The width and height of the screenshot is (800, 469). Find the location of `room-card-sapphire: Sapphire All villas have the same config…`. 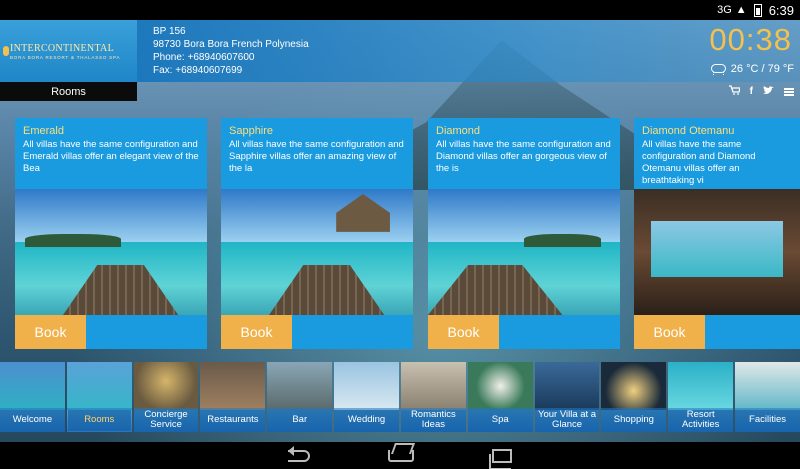

room-card-sapphire: Sapphire All villas have the same config… is located at coordinates (317, 233).